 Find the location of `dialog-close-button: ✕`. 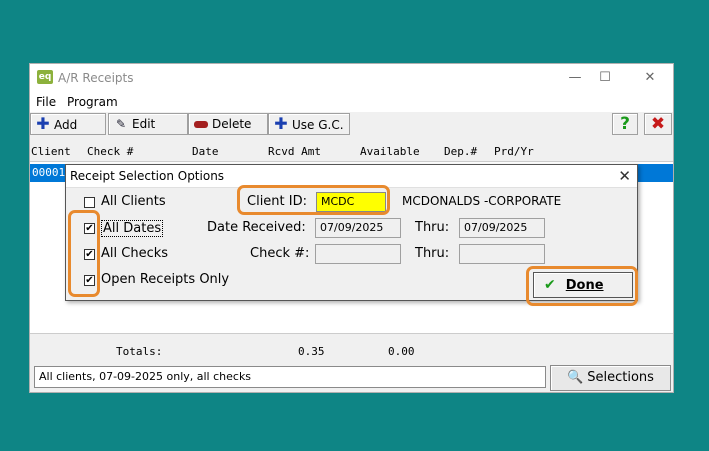

dialog-close-button: ✕ is located at coordinates (624, 176).